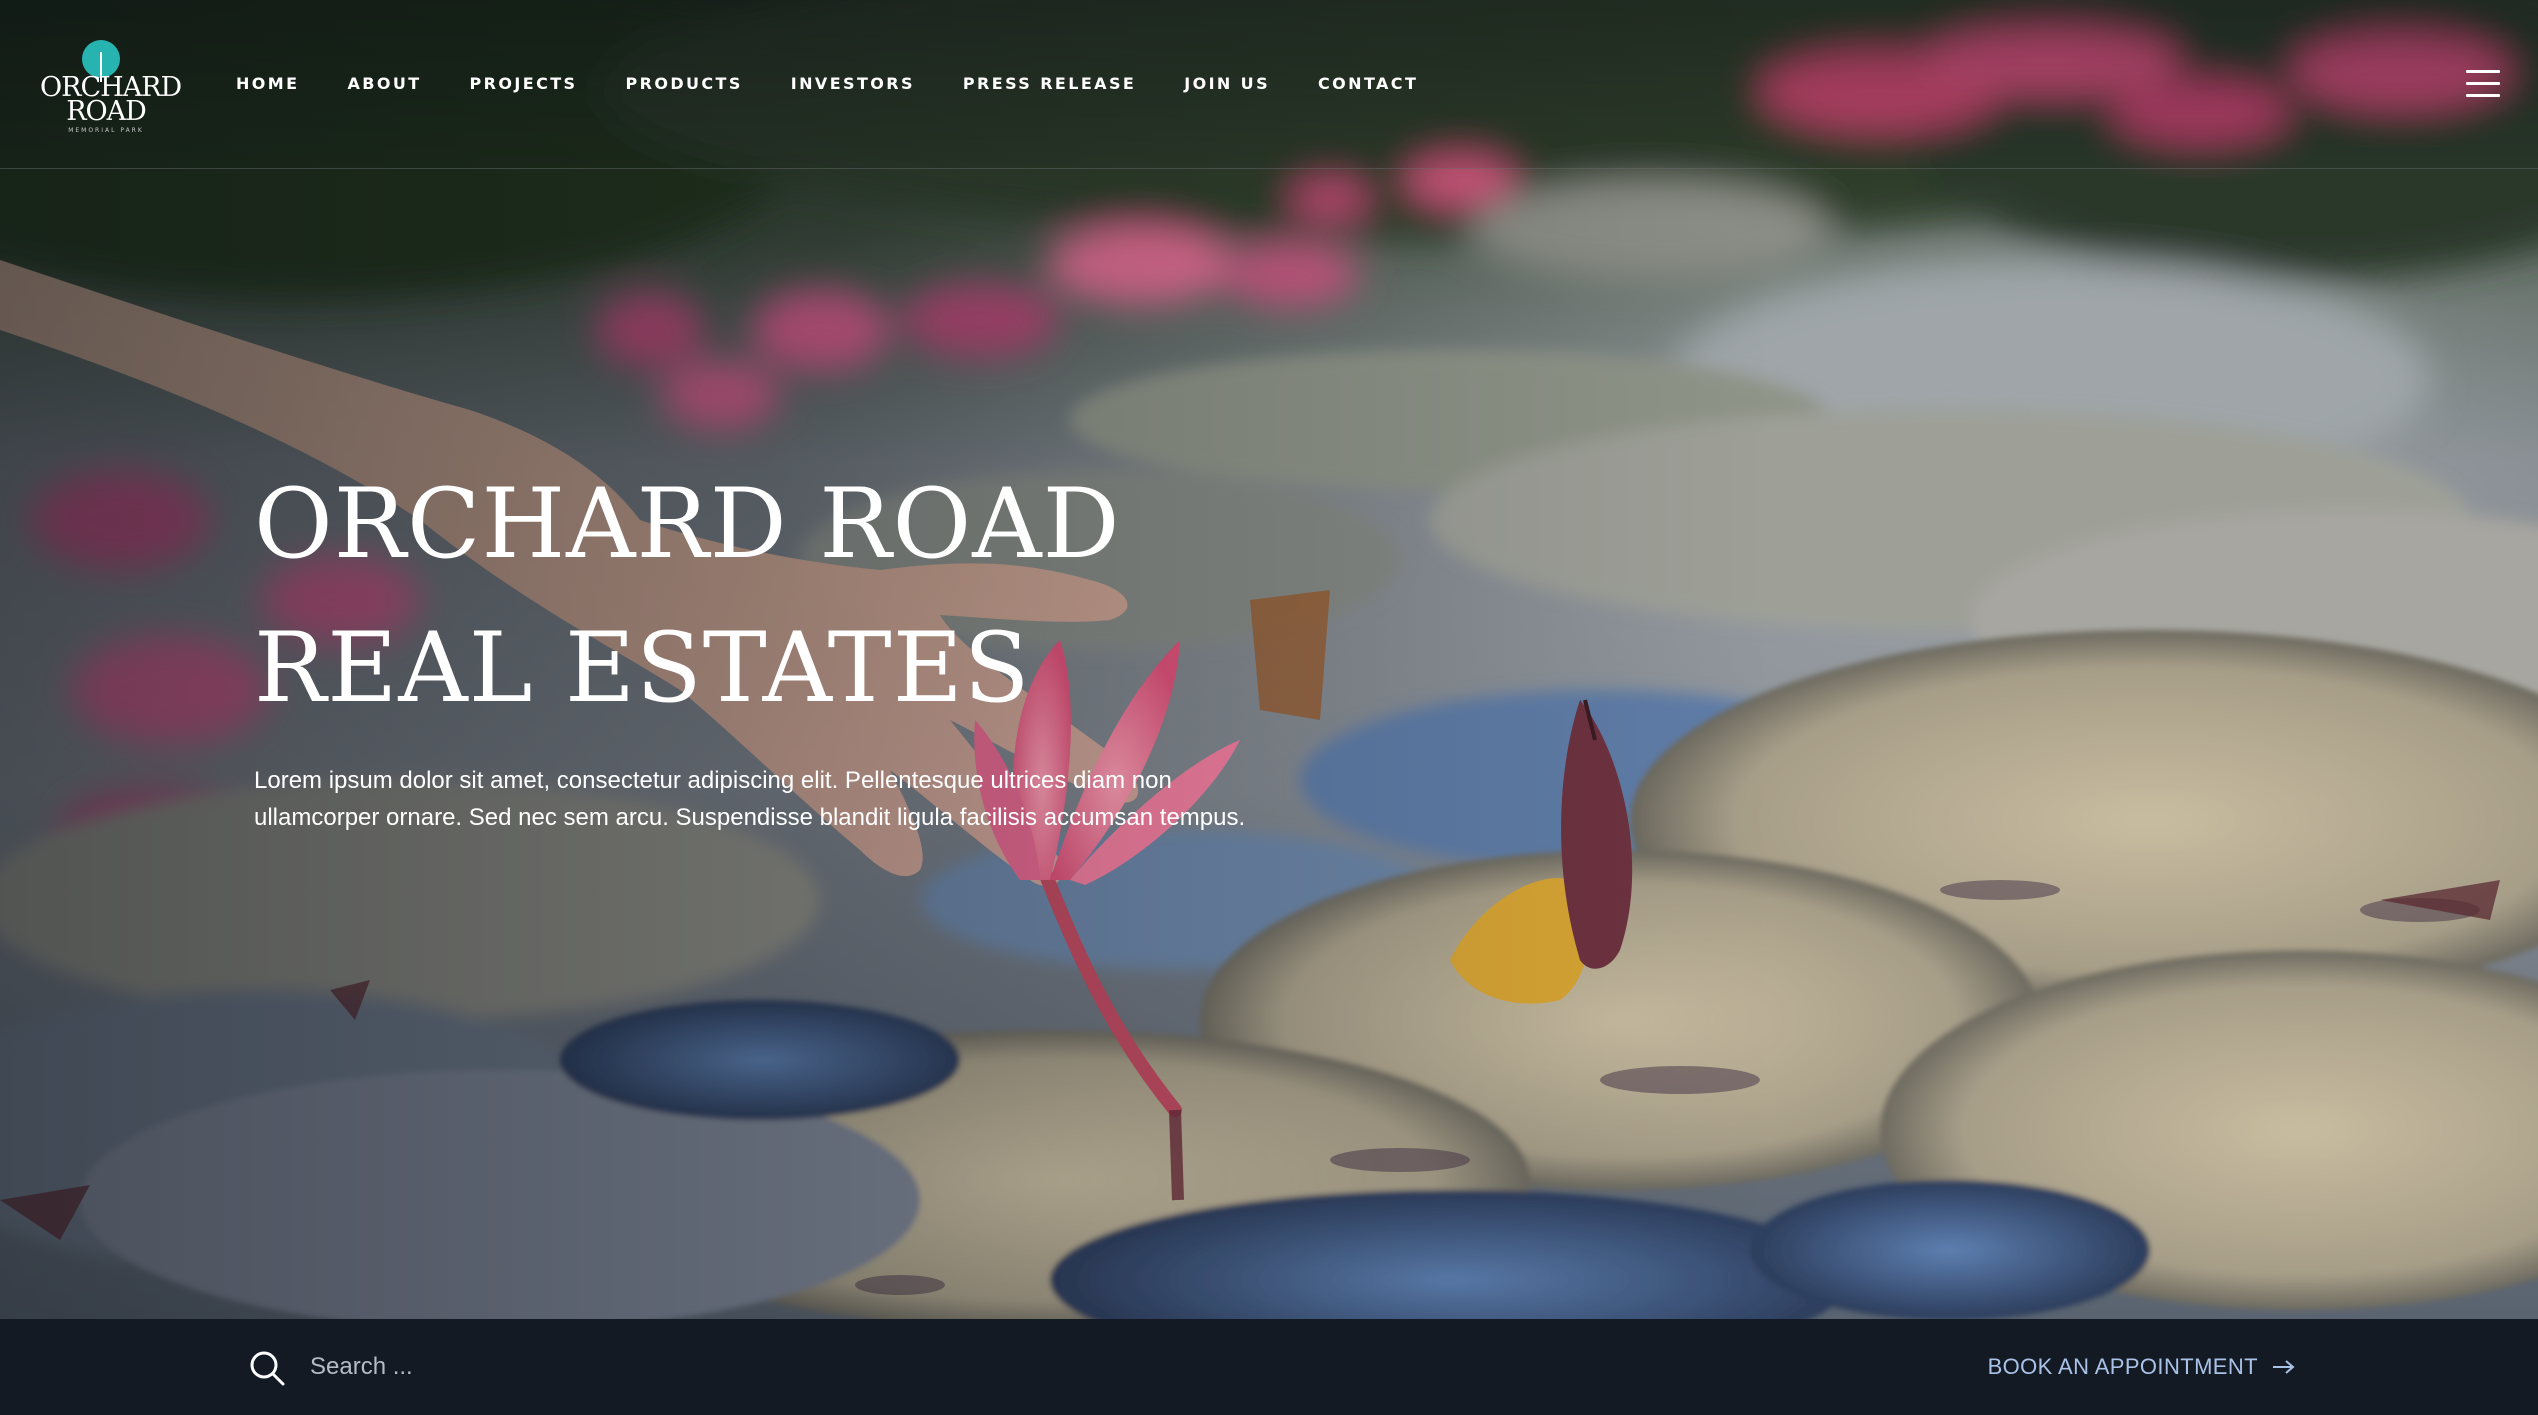 Image resolution: width=2538 pixels, height=1415 pixels. I want to click on hamburger-icon, so click(2483, 84).